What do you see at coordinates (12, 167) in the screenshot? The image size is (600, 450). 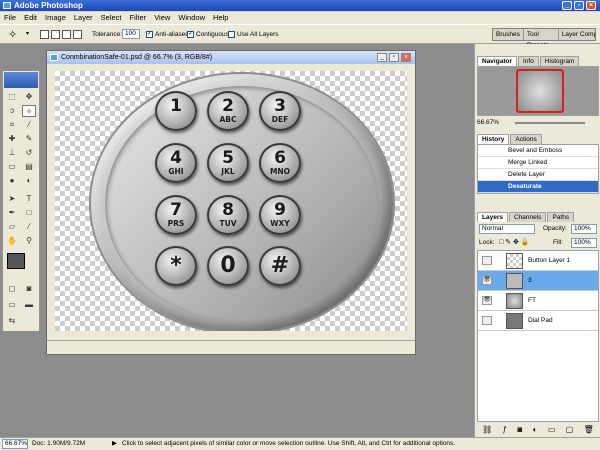 I see `eraser-tool-icon: ▭` at bounding box center [12, 167].